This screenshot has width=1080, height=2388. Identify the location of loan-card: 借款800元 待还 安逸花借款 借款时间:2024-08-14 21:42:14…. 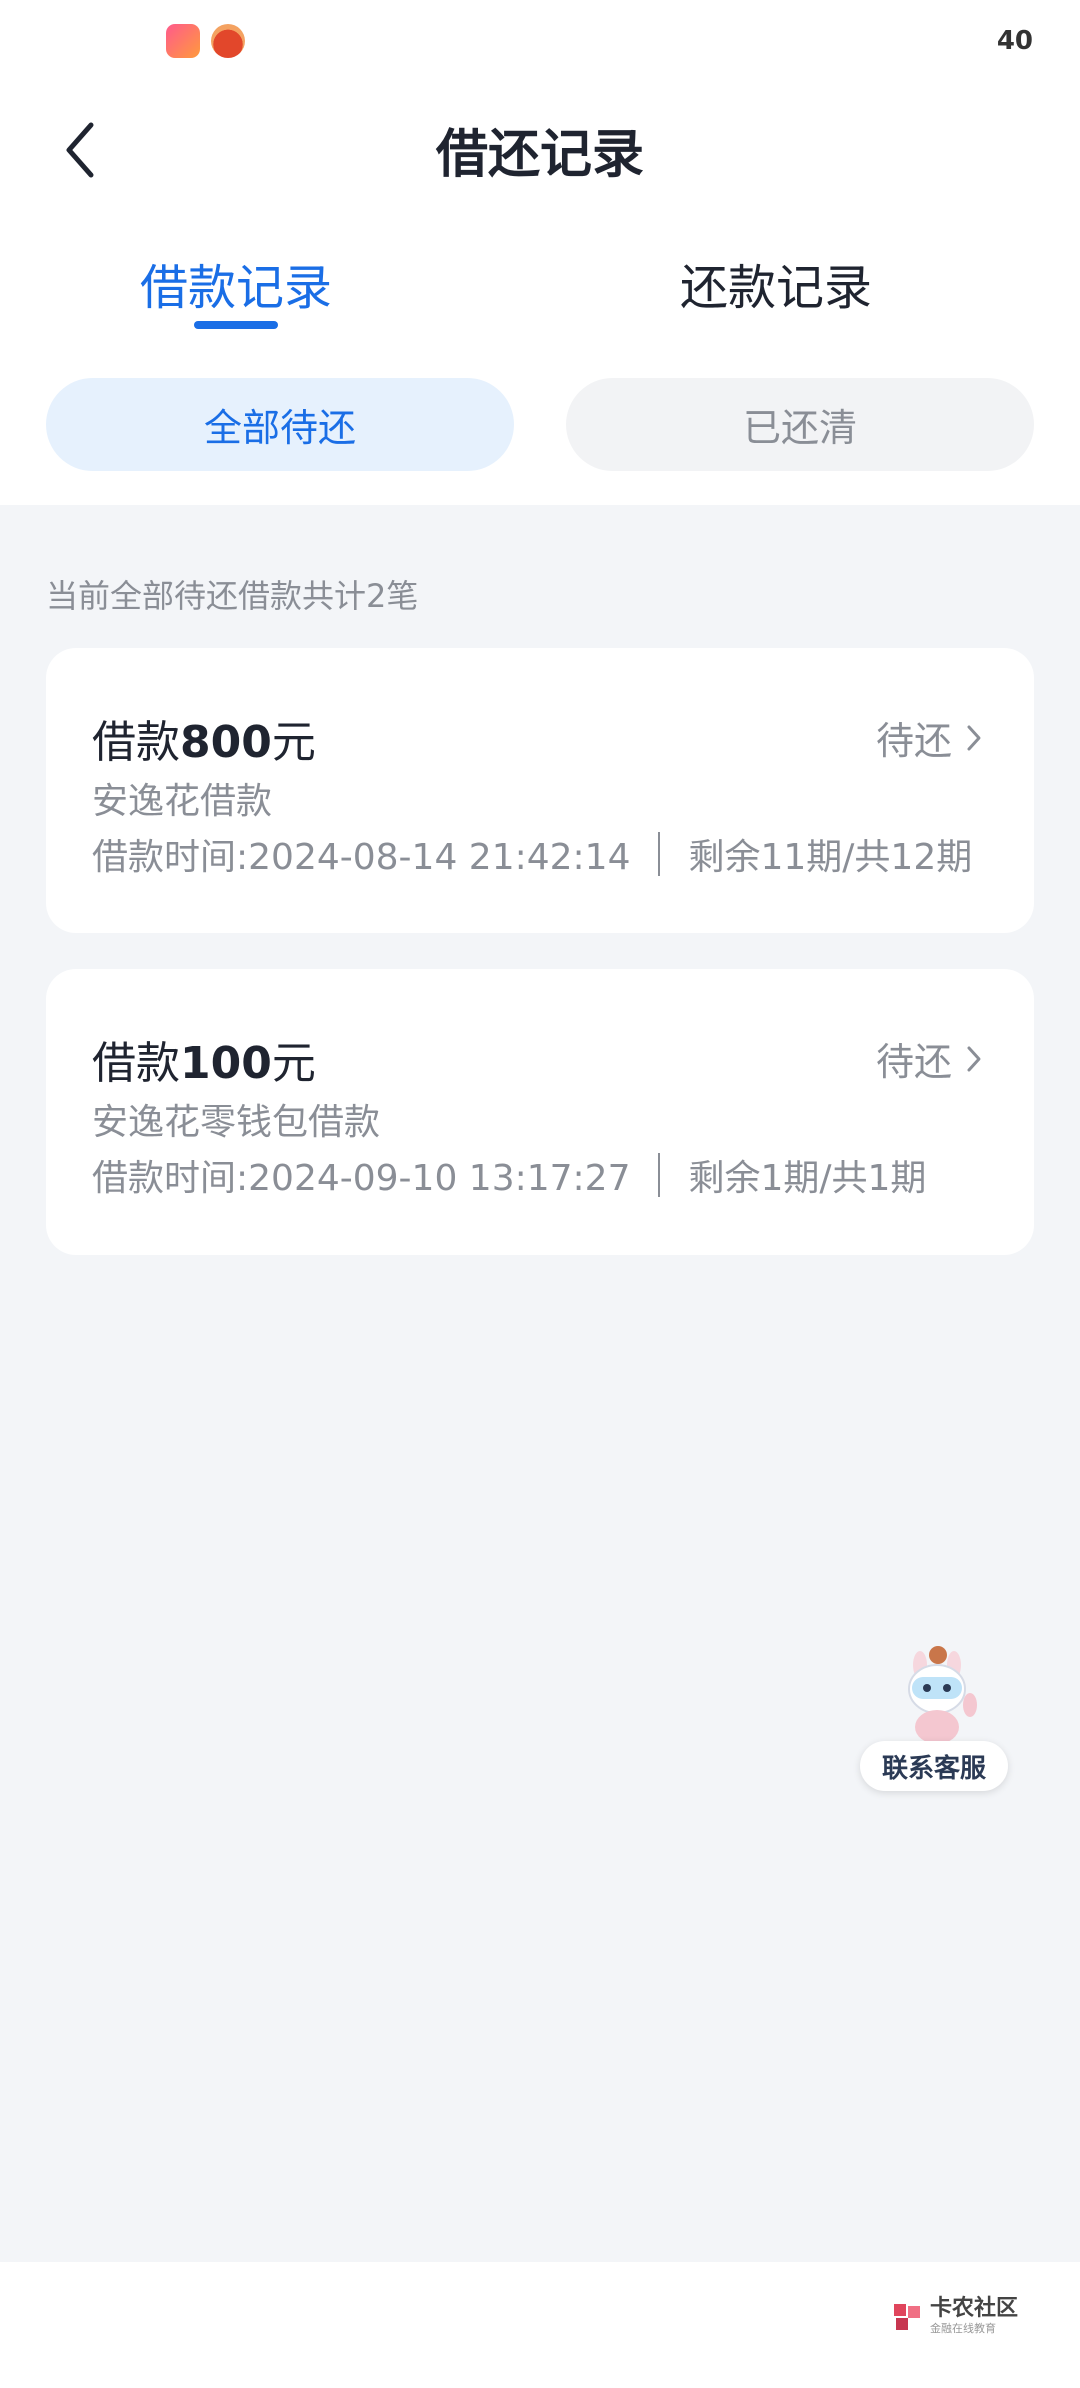
(540, 790).